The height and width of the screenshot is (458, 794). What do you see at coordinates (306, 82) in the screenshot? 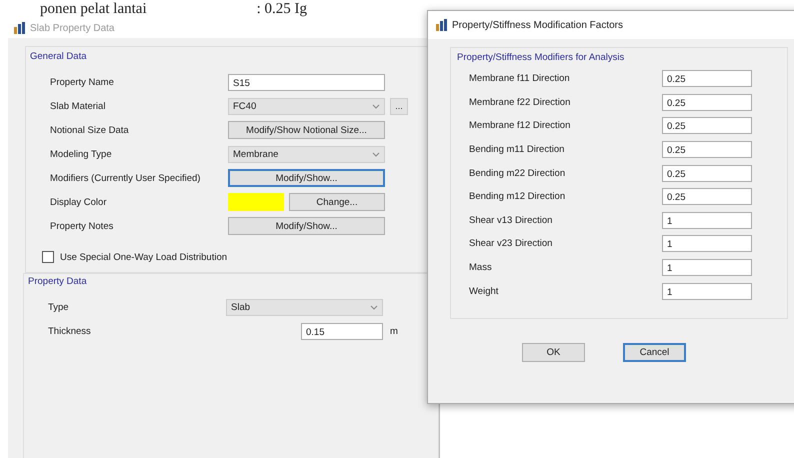
I see `text-field: S15` at bounding box center [306, 82].